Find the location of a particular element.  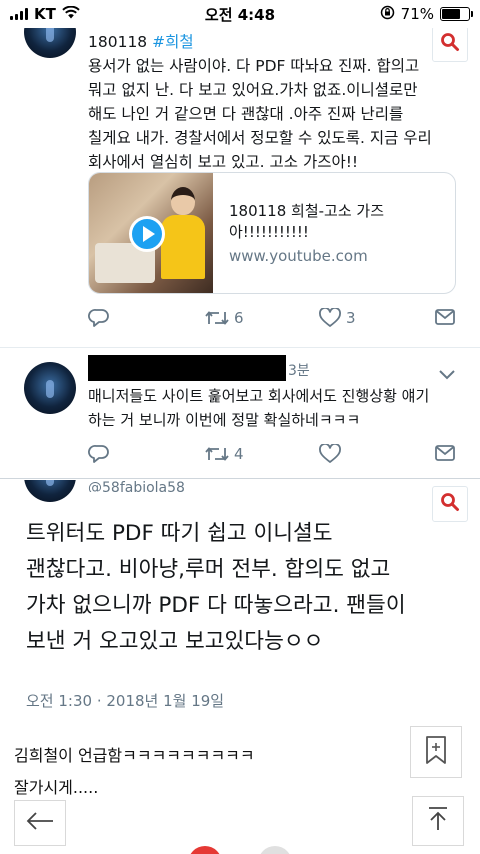

chevron-down-icon is located at coordinates (447, 375).